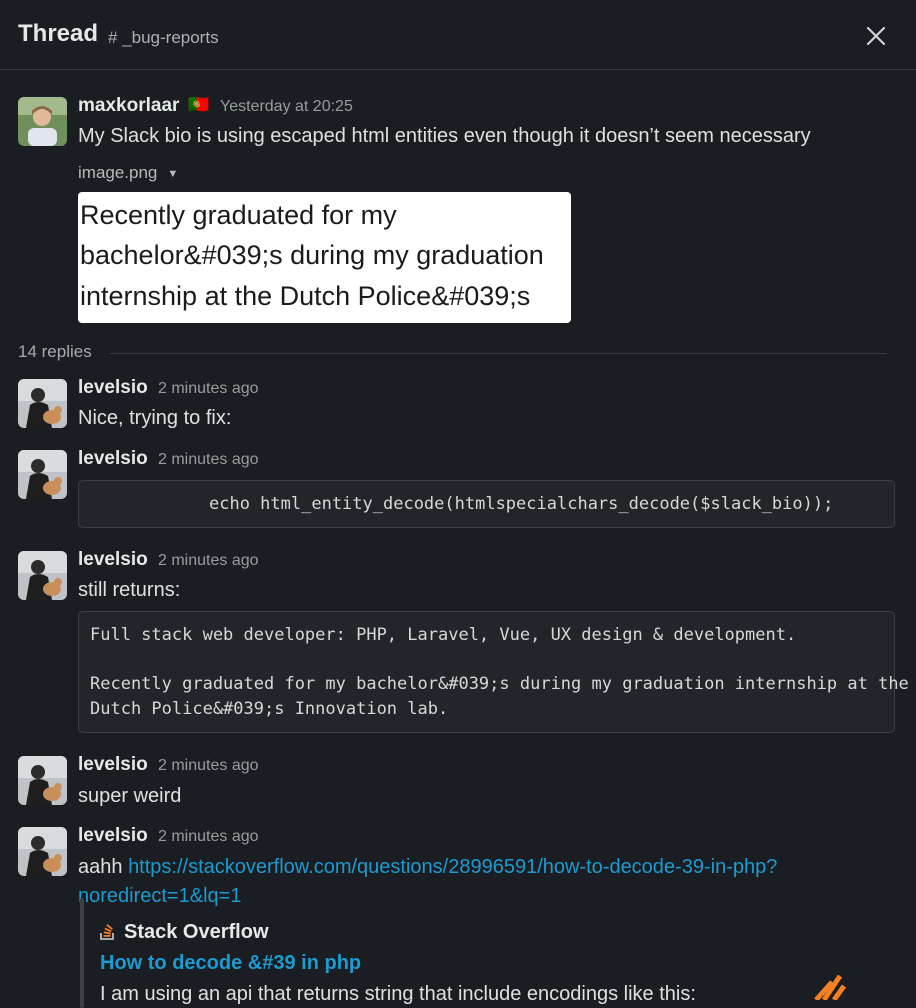 The width and height of the screenshot is (916, 1008). What do you see at coordinates (830, 987) in the screenshot?
I see `stack-overflow-logo-icon` at bounding box center [830, 987].